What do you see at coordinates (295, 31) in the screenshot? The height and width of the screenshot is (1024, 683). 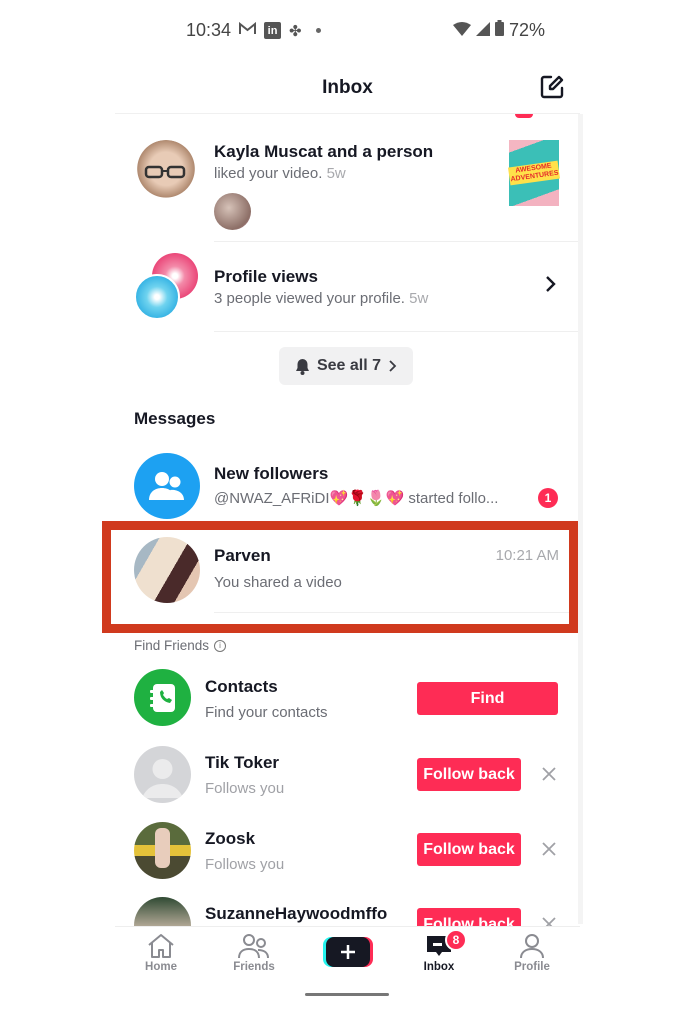 I see `pinwheel-icon: ✤` at bounding box center [295, 31].